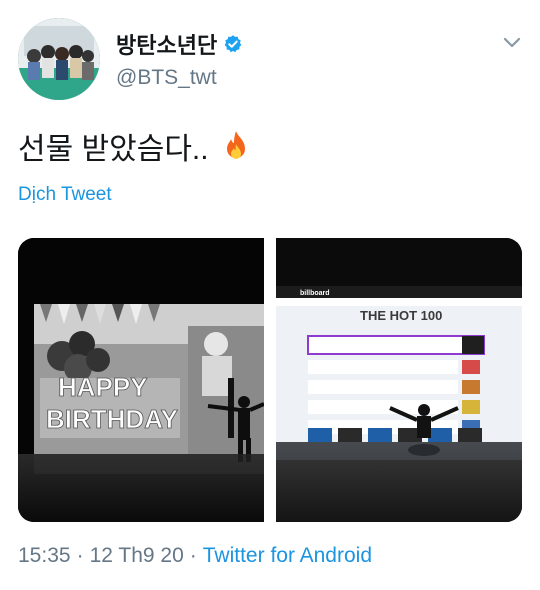  I want to click on tweet-time: 15:35, so click(44, 556).